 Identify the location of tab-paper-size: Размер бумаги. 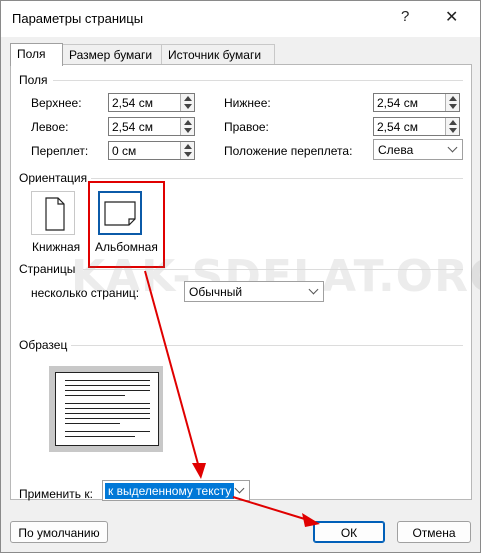
(112, 55).